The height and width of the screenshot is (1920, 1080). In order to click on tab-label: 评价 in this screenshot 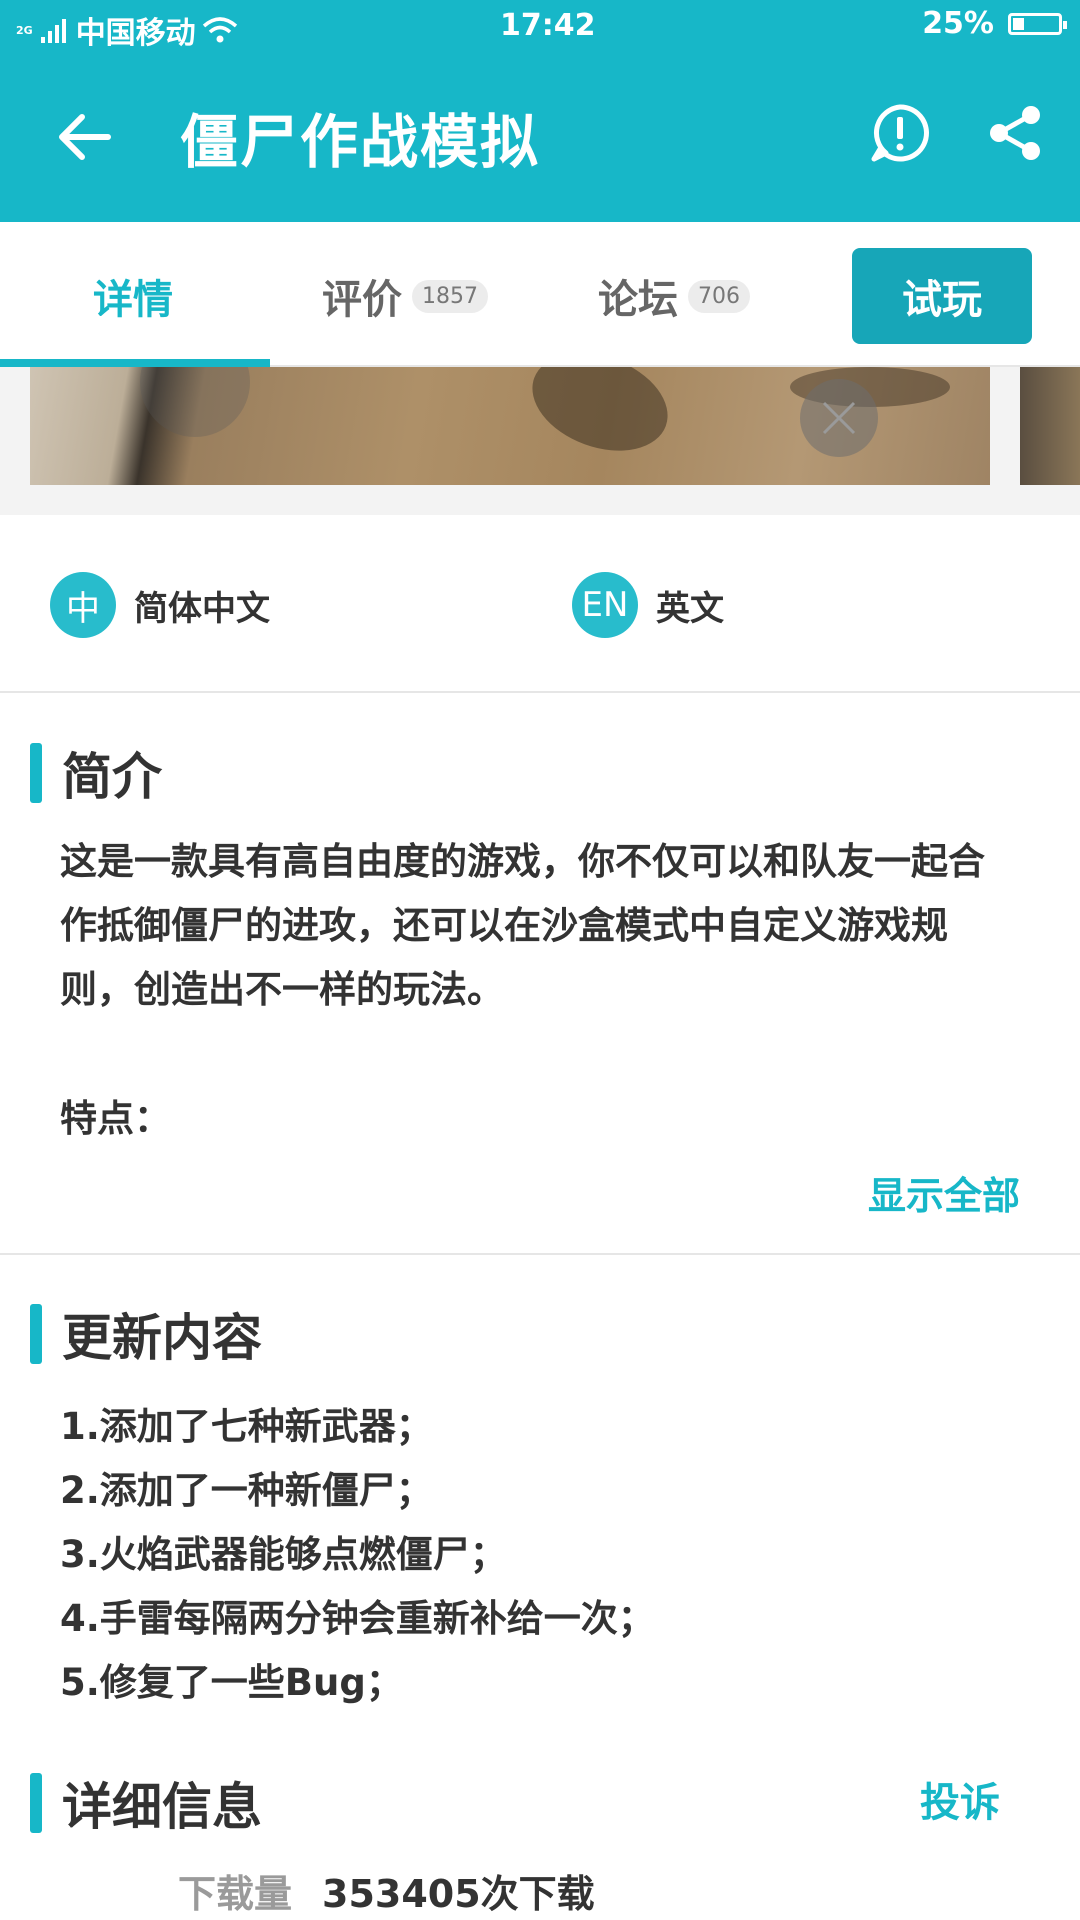, I will do `click(362, 300)`.